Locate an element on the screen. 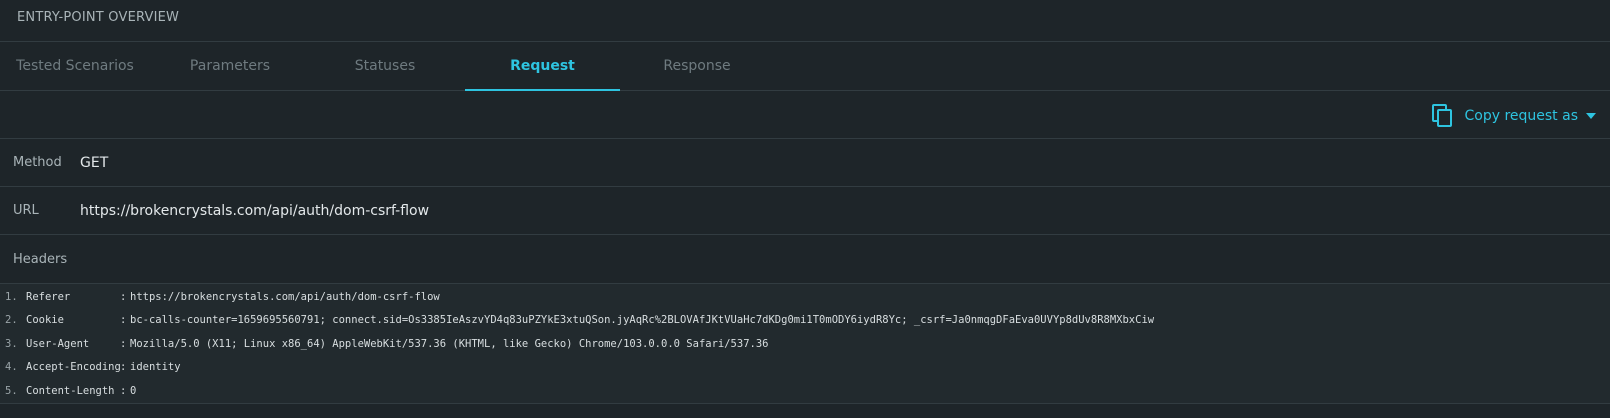  line-number: 3. is located at coordinates (11, 343).